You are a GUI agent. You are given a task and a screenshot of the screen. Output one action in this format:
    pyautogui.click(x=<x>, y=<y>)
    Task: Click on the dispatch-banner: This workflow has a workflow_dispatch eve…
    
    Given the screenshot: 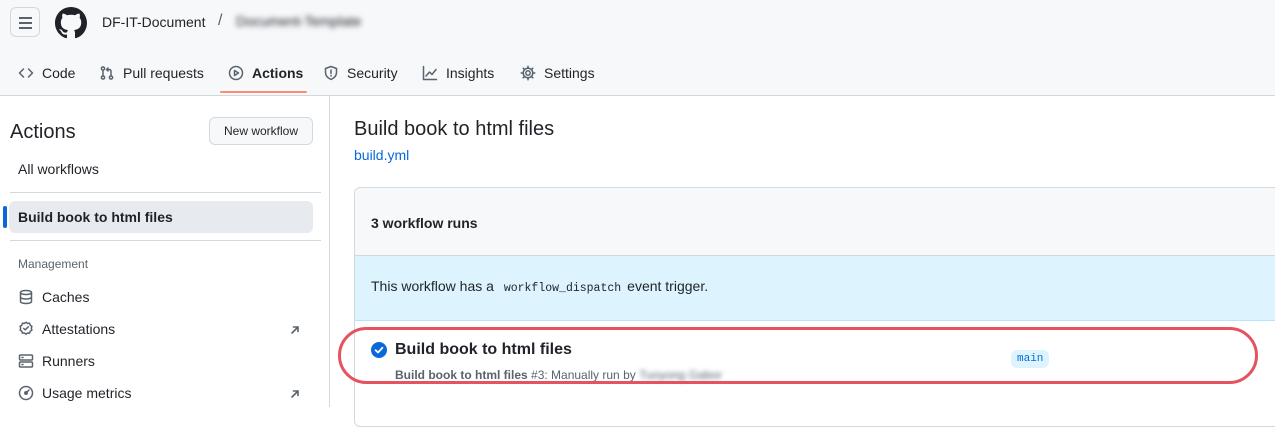 What is the action you would take?
    pyautogui.click(x=815, y=288)
    